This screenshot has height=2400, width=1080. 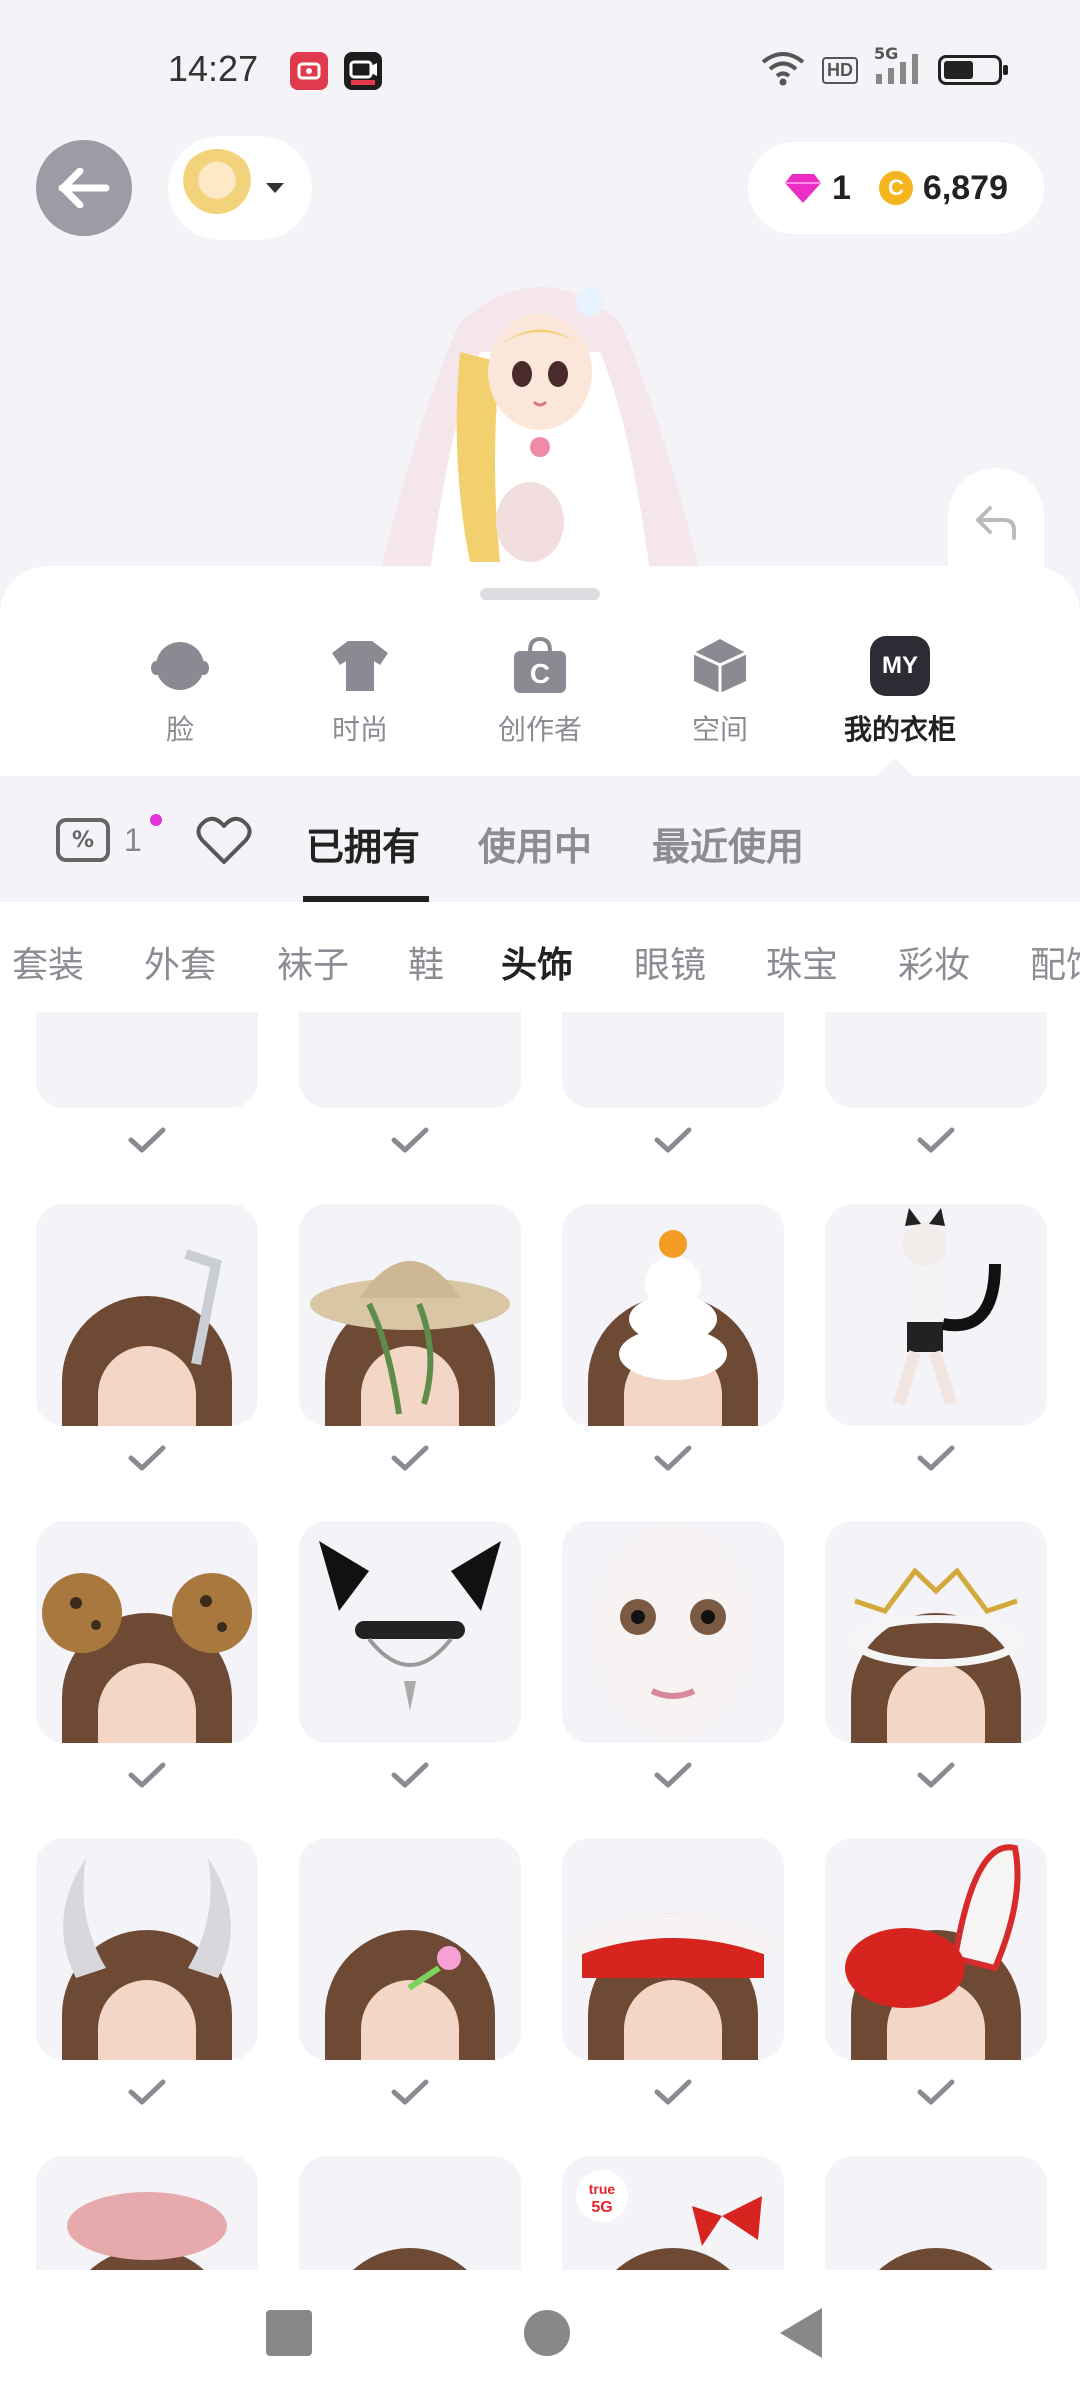 I want to click on hair-clips, so click(x=410, y=1949).